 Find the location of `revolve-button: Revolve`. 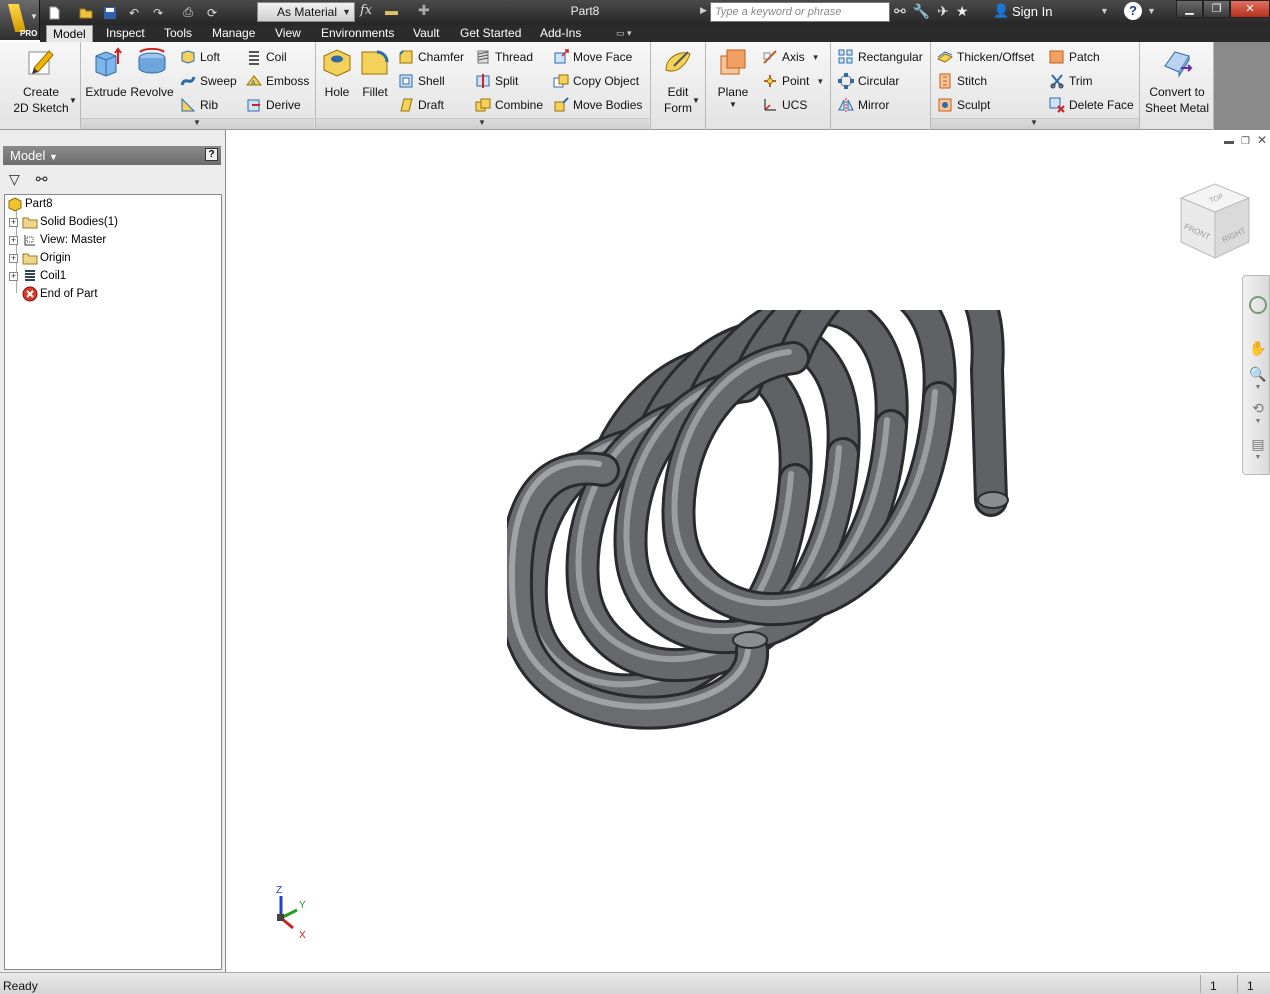

revolve-button: Revolve is located at coordinates (152, 73).